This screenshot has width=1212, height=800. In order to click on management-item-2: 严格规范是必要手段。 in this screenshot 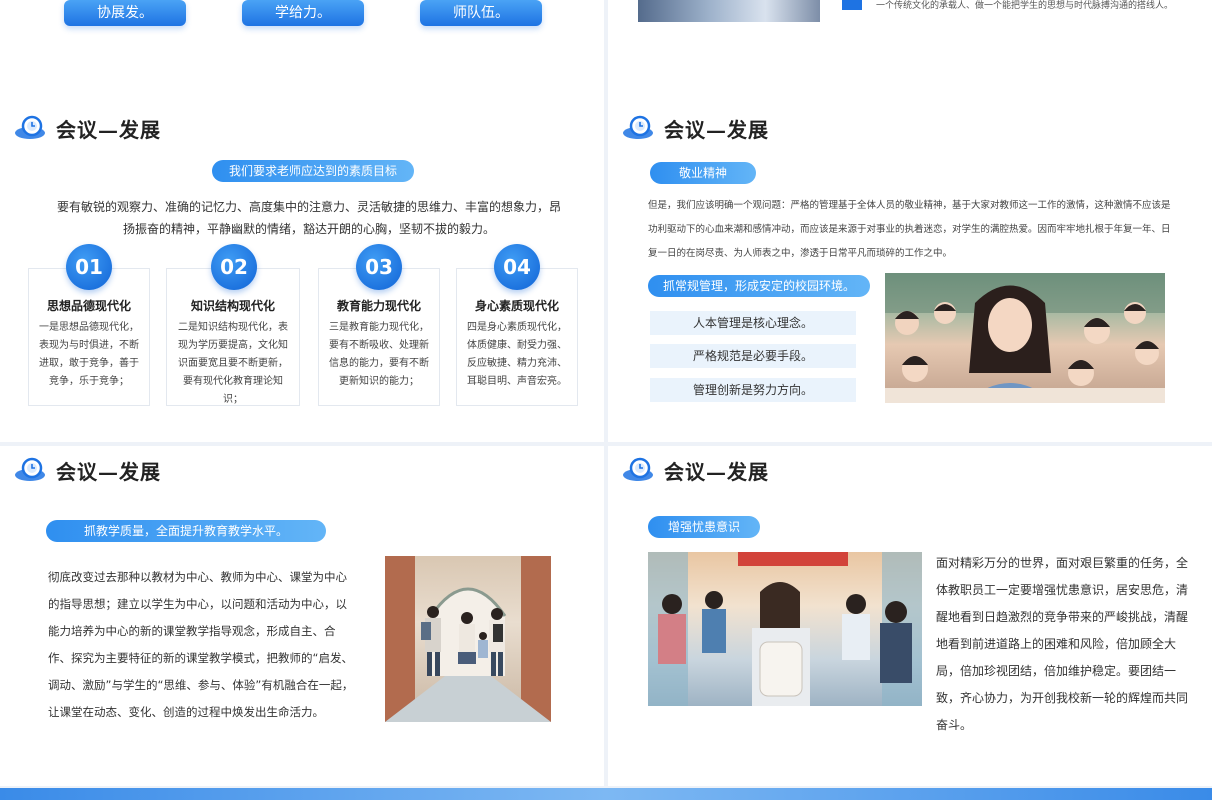, I will do `click(753, 356)`.